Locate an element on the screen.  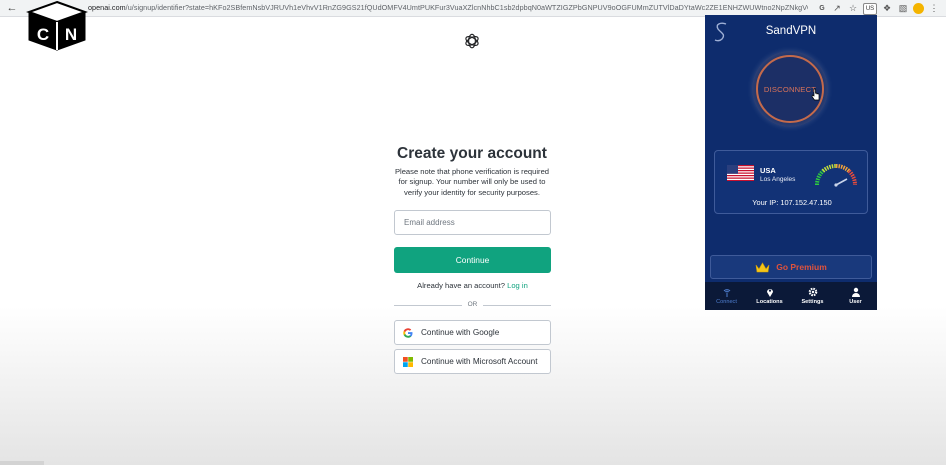
user-icon is located at coordinates (855, 292).